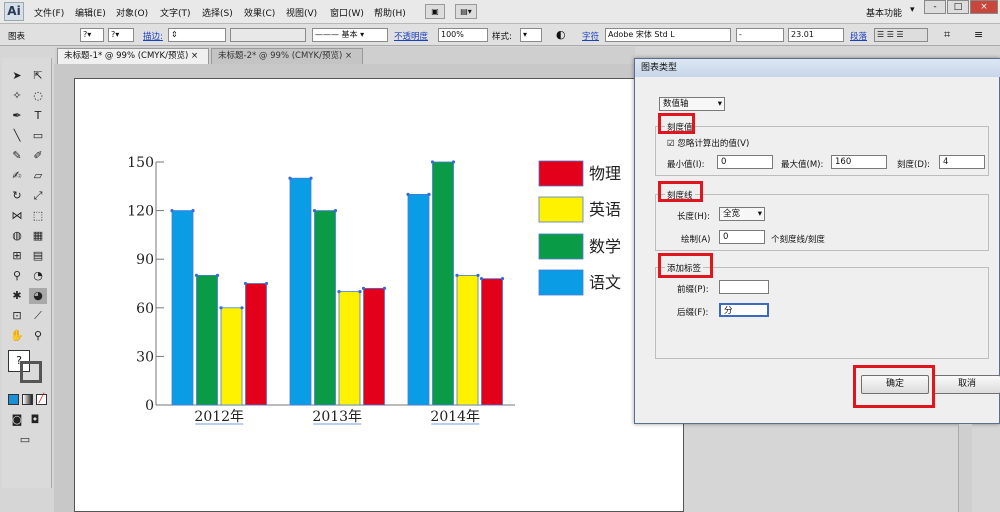 Image resolution: width=1000 pixels, height=512 pixels. I want to click on max-value-input: 160, so click(859, 162).